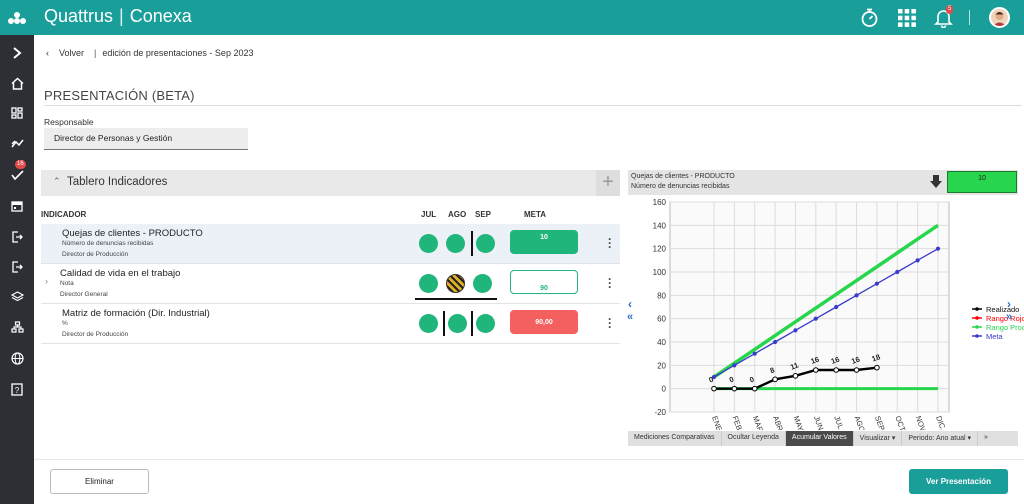 The width and height of the screenshot is (1024, 504). Describe the element at coordinates (472, 323) in the screenshot. I see `period-marker-right` at that location.